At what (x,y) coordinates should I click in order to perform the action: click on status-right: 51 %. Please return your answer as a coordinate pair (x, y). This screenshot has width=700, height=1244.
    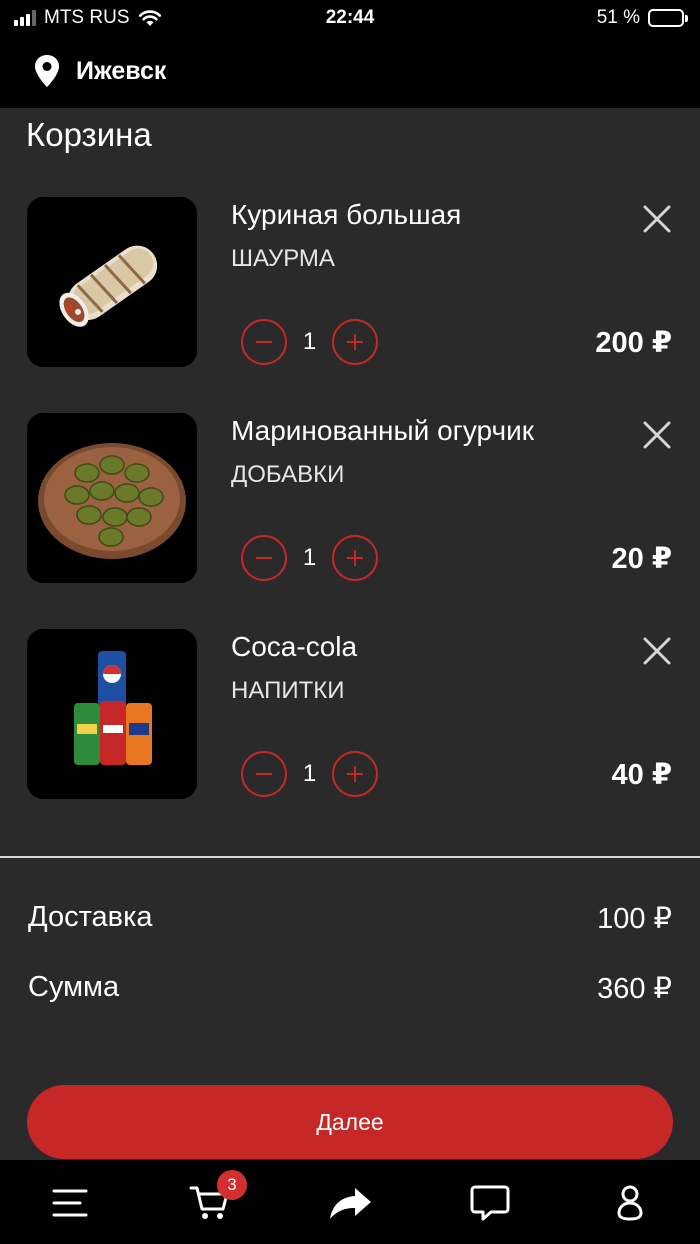
    Looking at the image, I should click on (642, 18).